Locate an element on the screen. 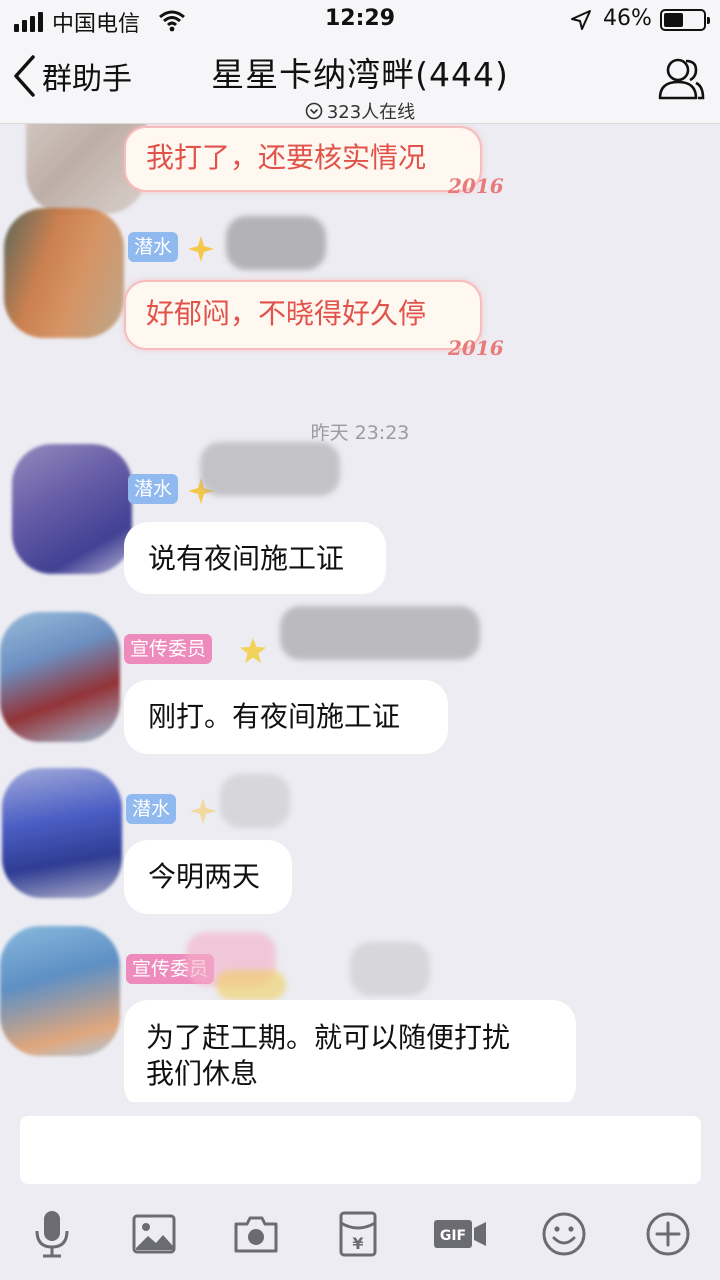  message-bubble: 为了赶工期。就可以随便打扰 我们休息 is located at coordinates (350, 1051).